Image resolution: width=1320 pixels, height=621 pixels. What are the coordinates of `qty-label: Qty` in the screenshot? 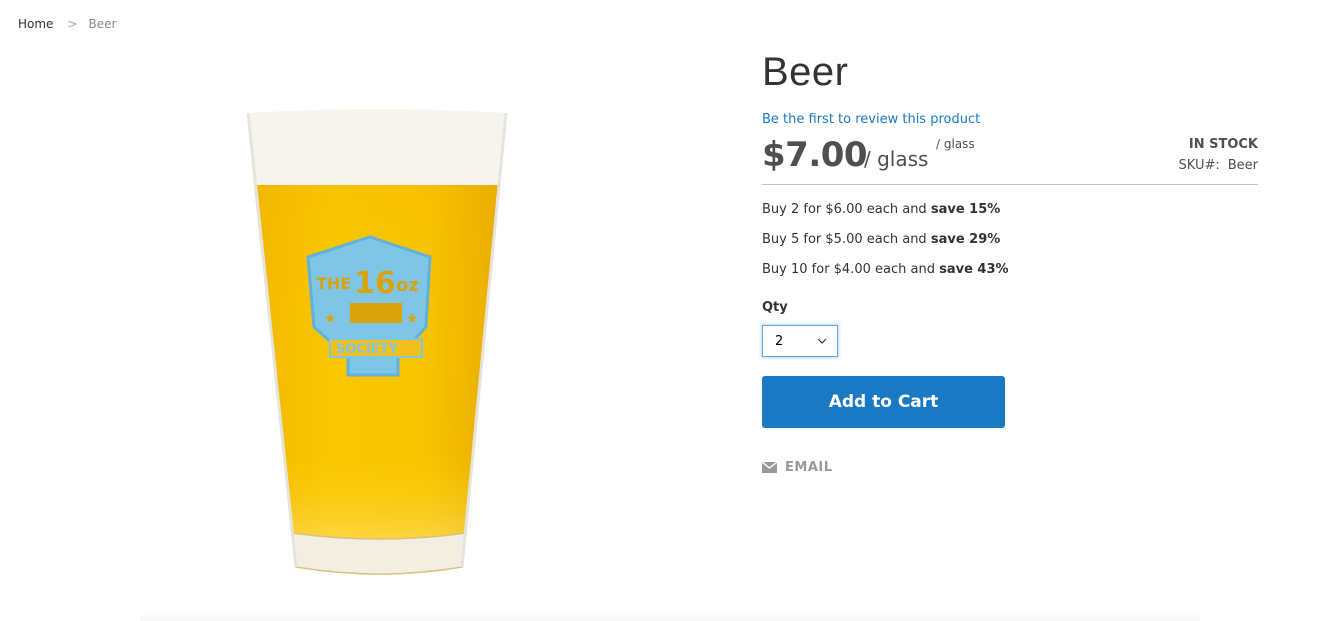 It's located at (775, 307).